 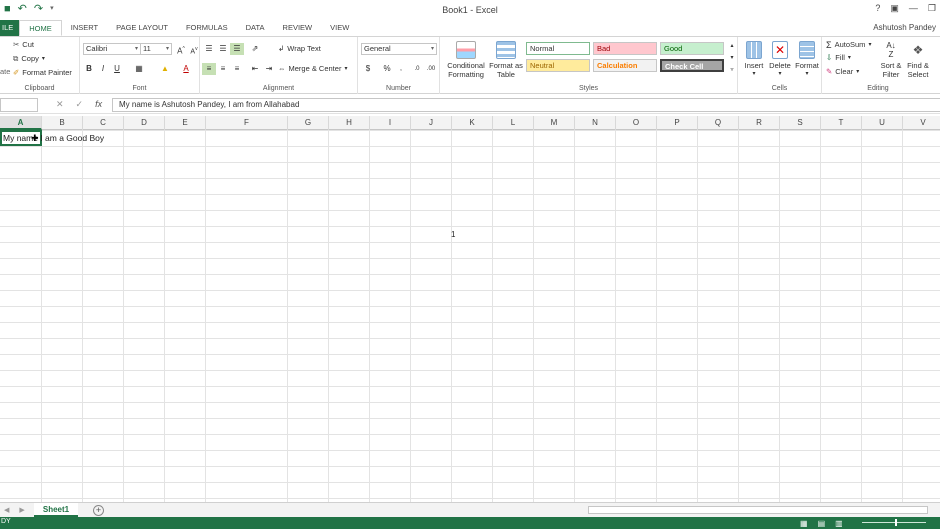 What do you see at coordinates (80, 104) in the screenshot?
I see `enter-icon: ✓` at bounding box center [80, 104].